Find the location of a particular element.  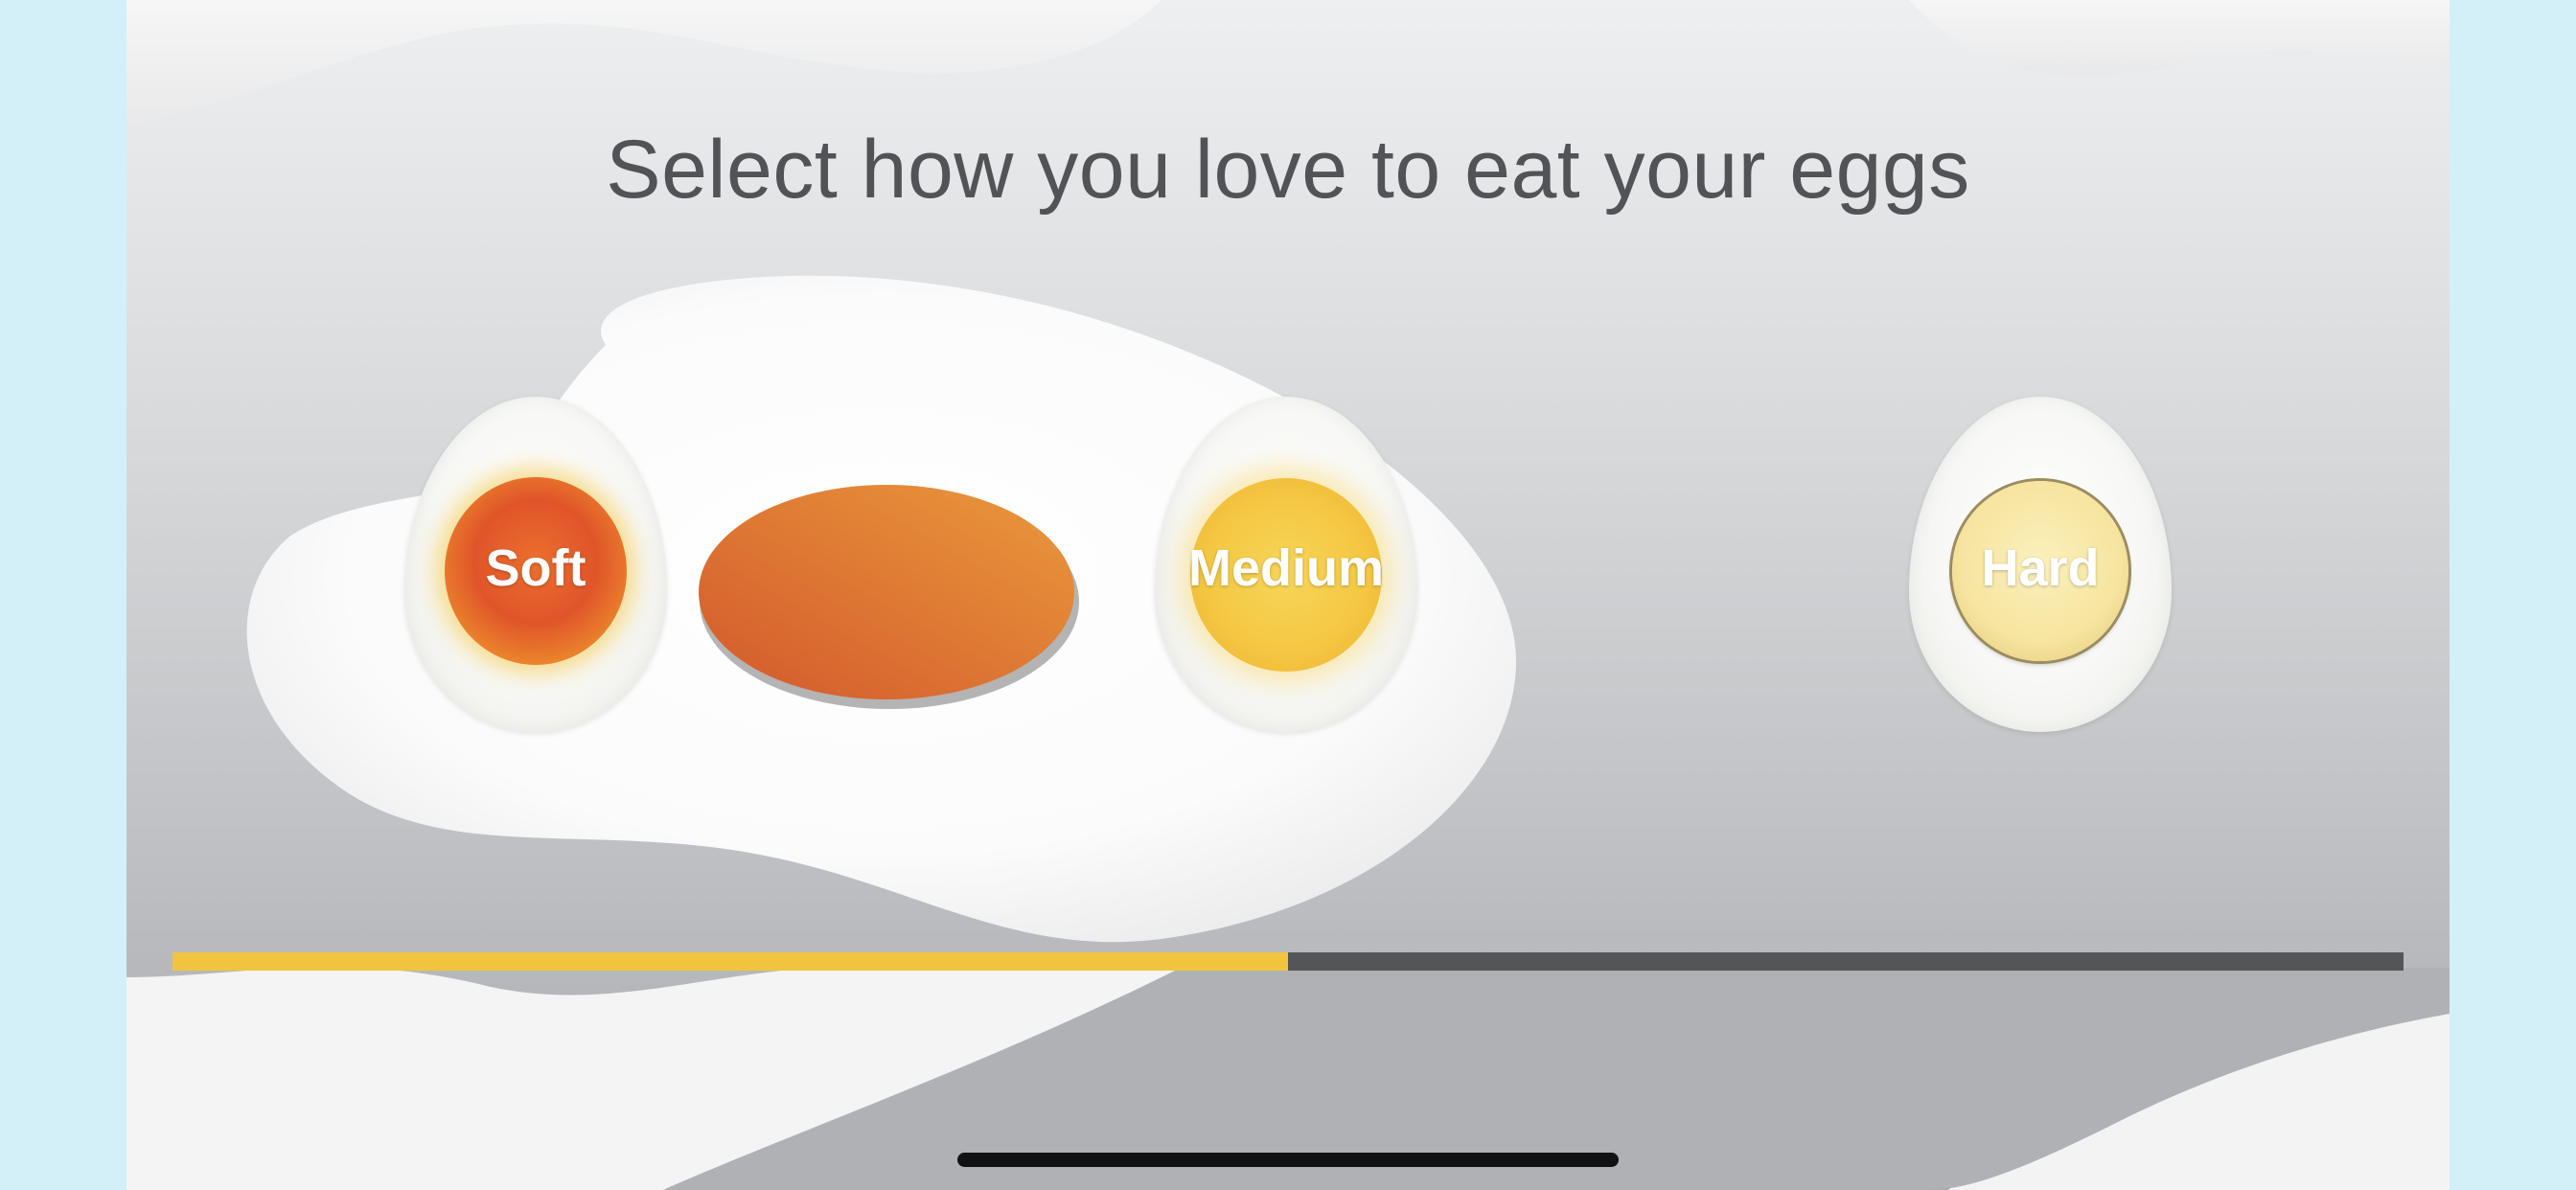

bg-top-blob is located at coordinates (644, 62).